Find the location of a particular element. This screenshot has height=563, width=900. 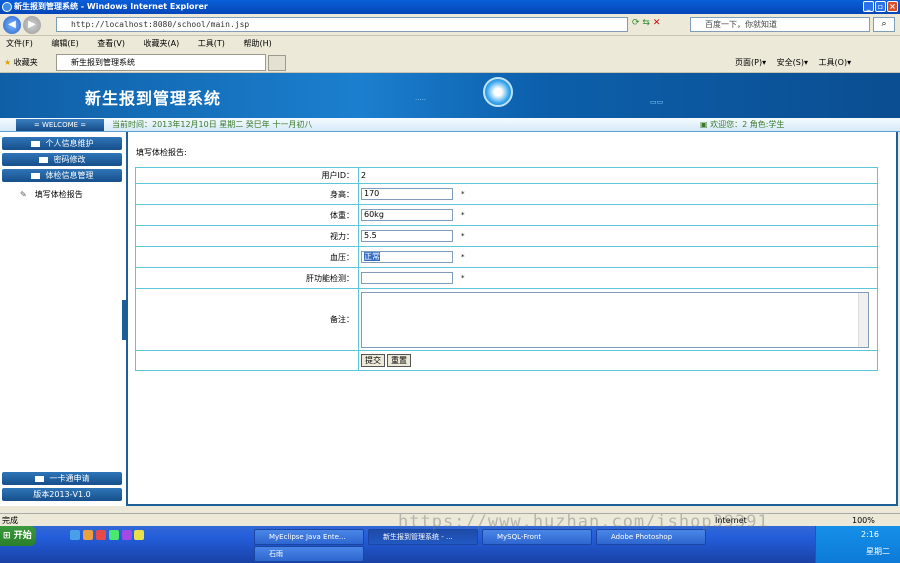

star-icon: ★ is located at coordinates (8, 62).